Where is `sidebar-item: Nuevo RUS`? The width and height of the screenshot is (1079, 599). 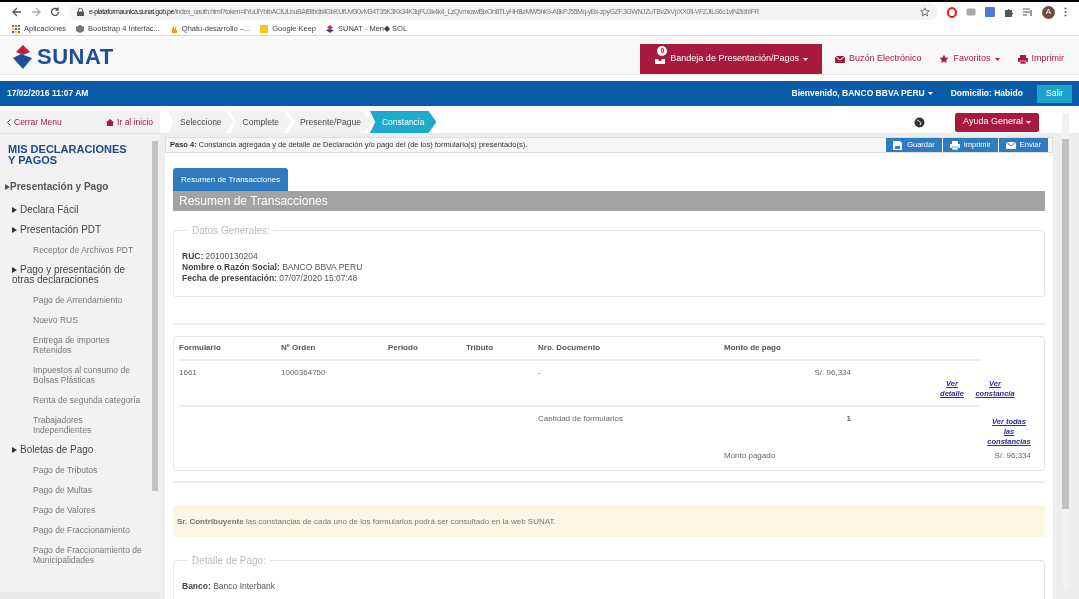
sidebar-item: Nuevo RUS is located at coordinates (75, 320).